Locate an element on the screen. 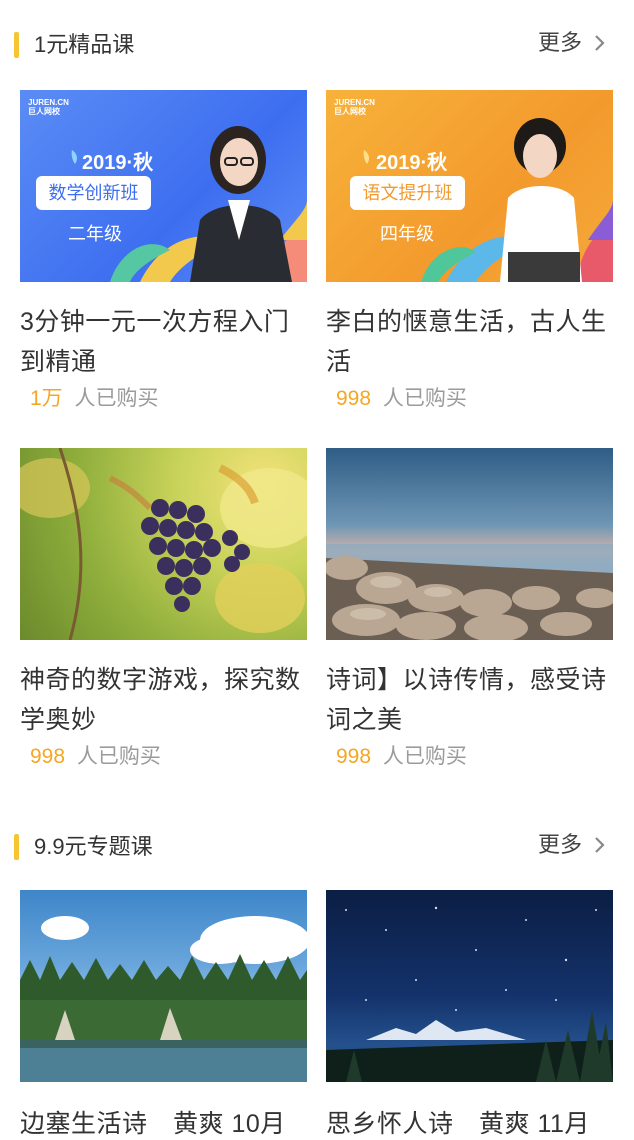 This screenshot has height=1140, width=634. course-title: 3分钟一元一次方程入门到精通 is located at coordinates (155, 342).